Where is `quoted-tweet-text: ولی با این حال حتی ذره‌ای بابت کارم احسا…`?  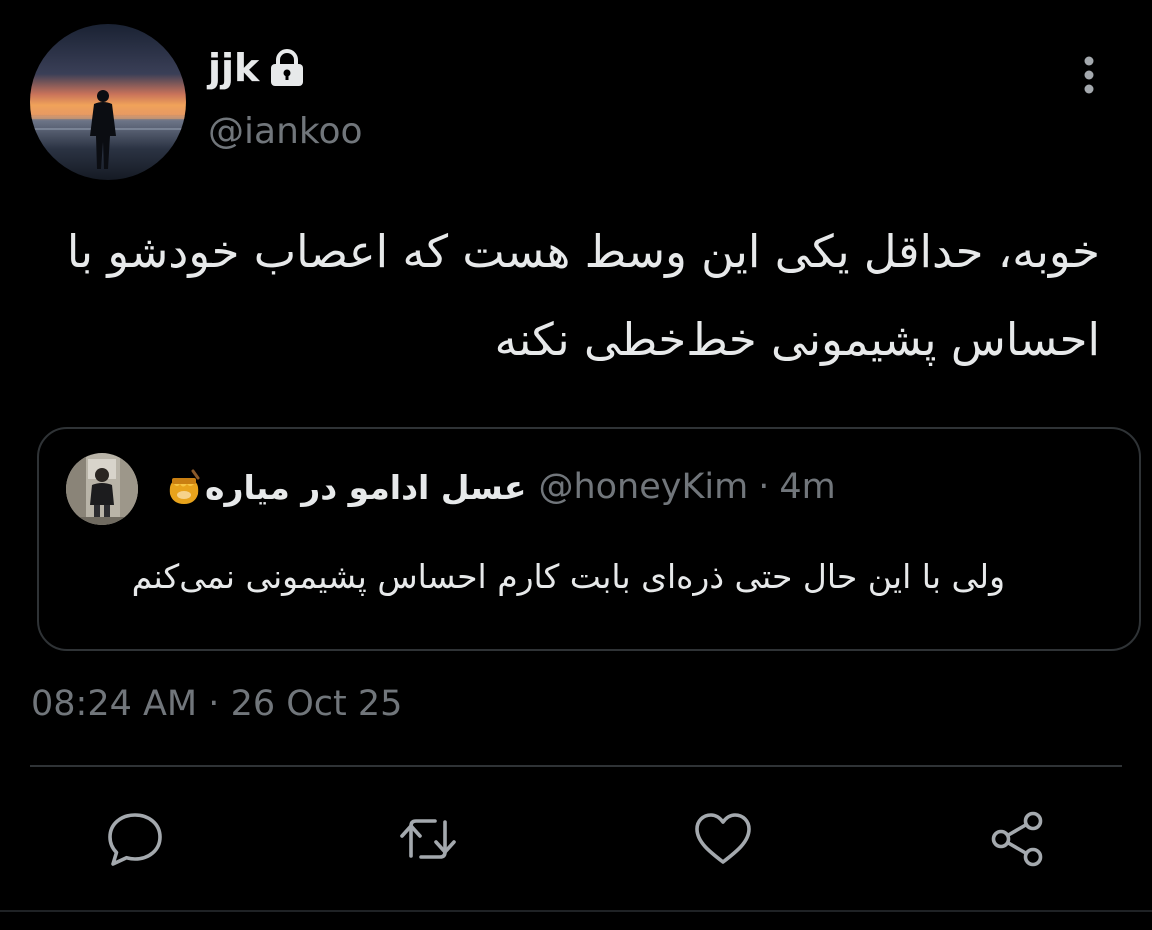 quoted-tweet-text: ولی با این حال حتی ذره‌ای بابت کارم احسا… is located at coordinates (568, 576).